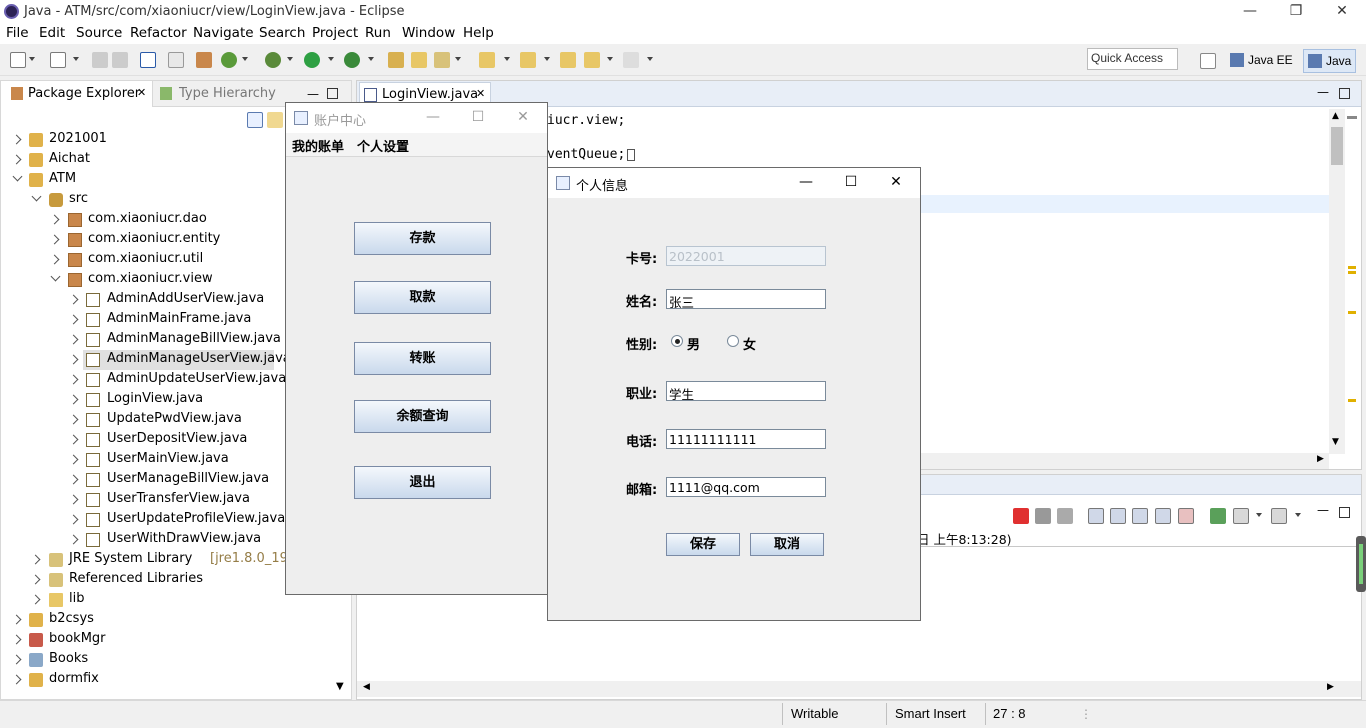 The image size is (1366, 728). Describe the element at coordinates (930, 713) in the screenshot. I see `status-insert-mode: Smart Insert` at that location.